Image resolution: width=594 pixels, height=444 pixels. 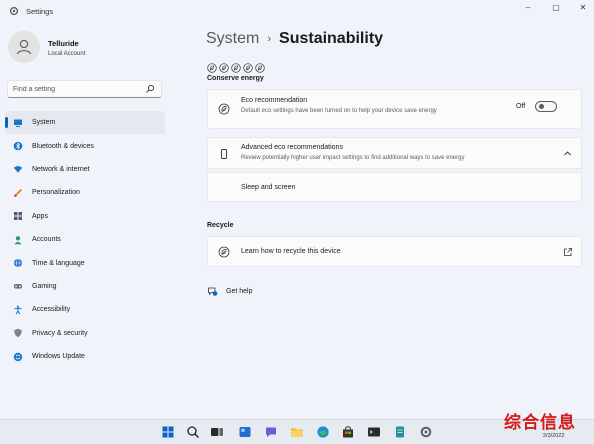 What do you see at coordinates (14, 11) in the screenshot?
I see `settings-app-icon` at bounding box center [14, 11].